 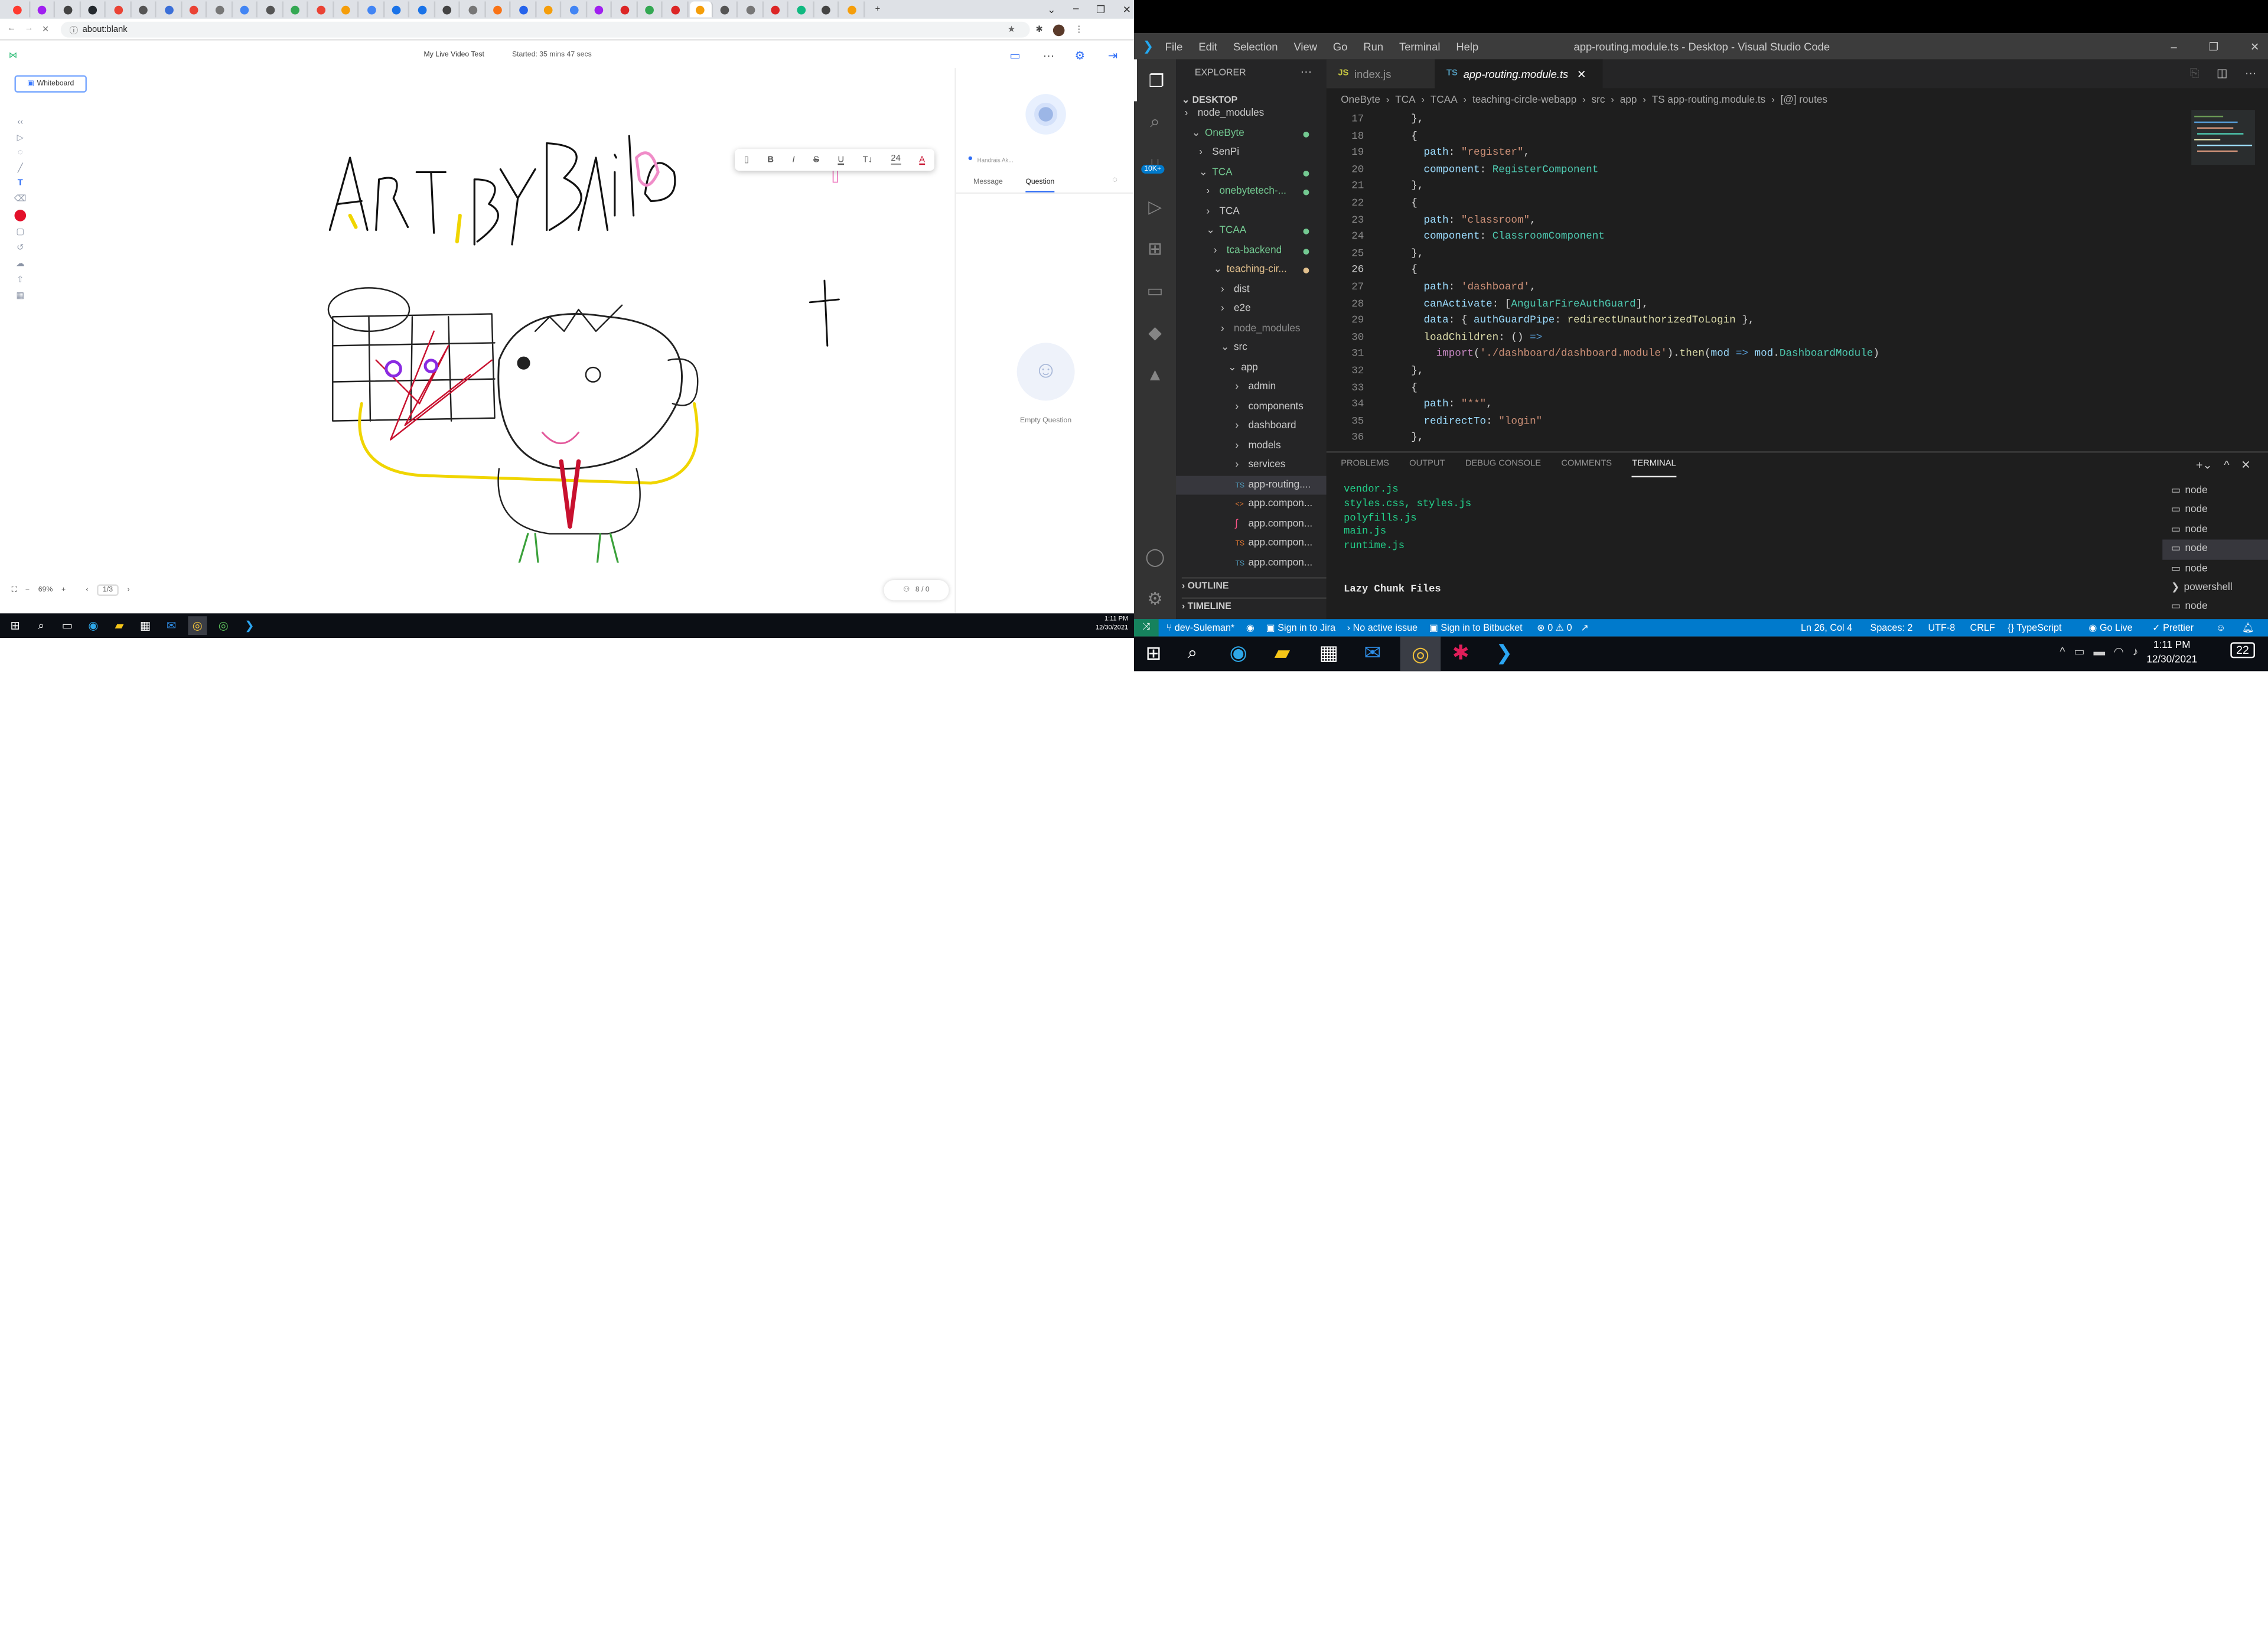 What do you see at coordinates (916, 590) in the screenshot?
I see `users-indicator: ⚇ 8 / 0` at bounding box center [916, 590].